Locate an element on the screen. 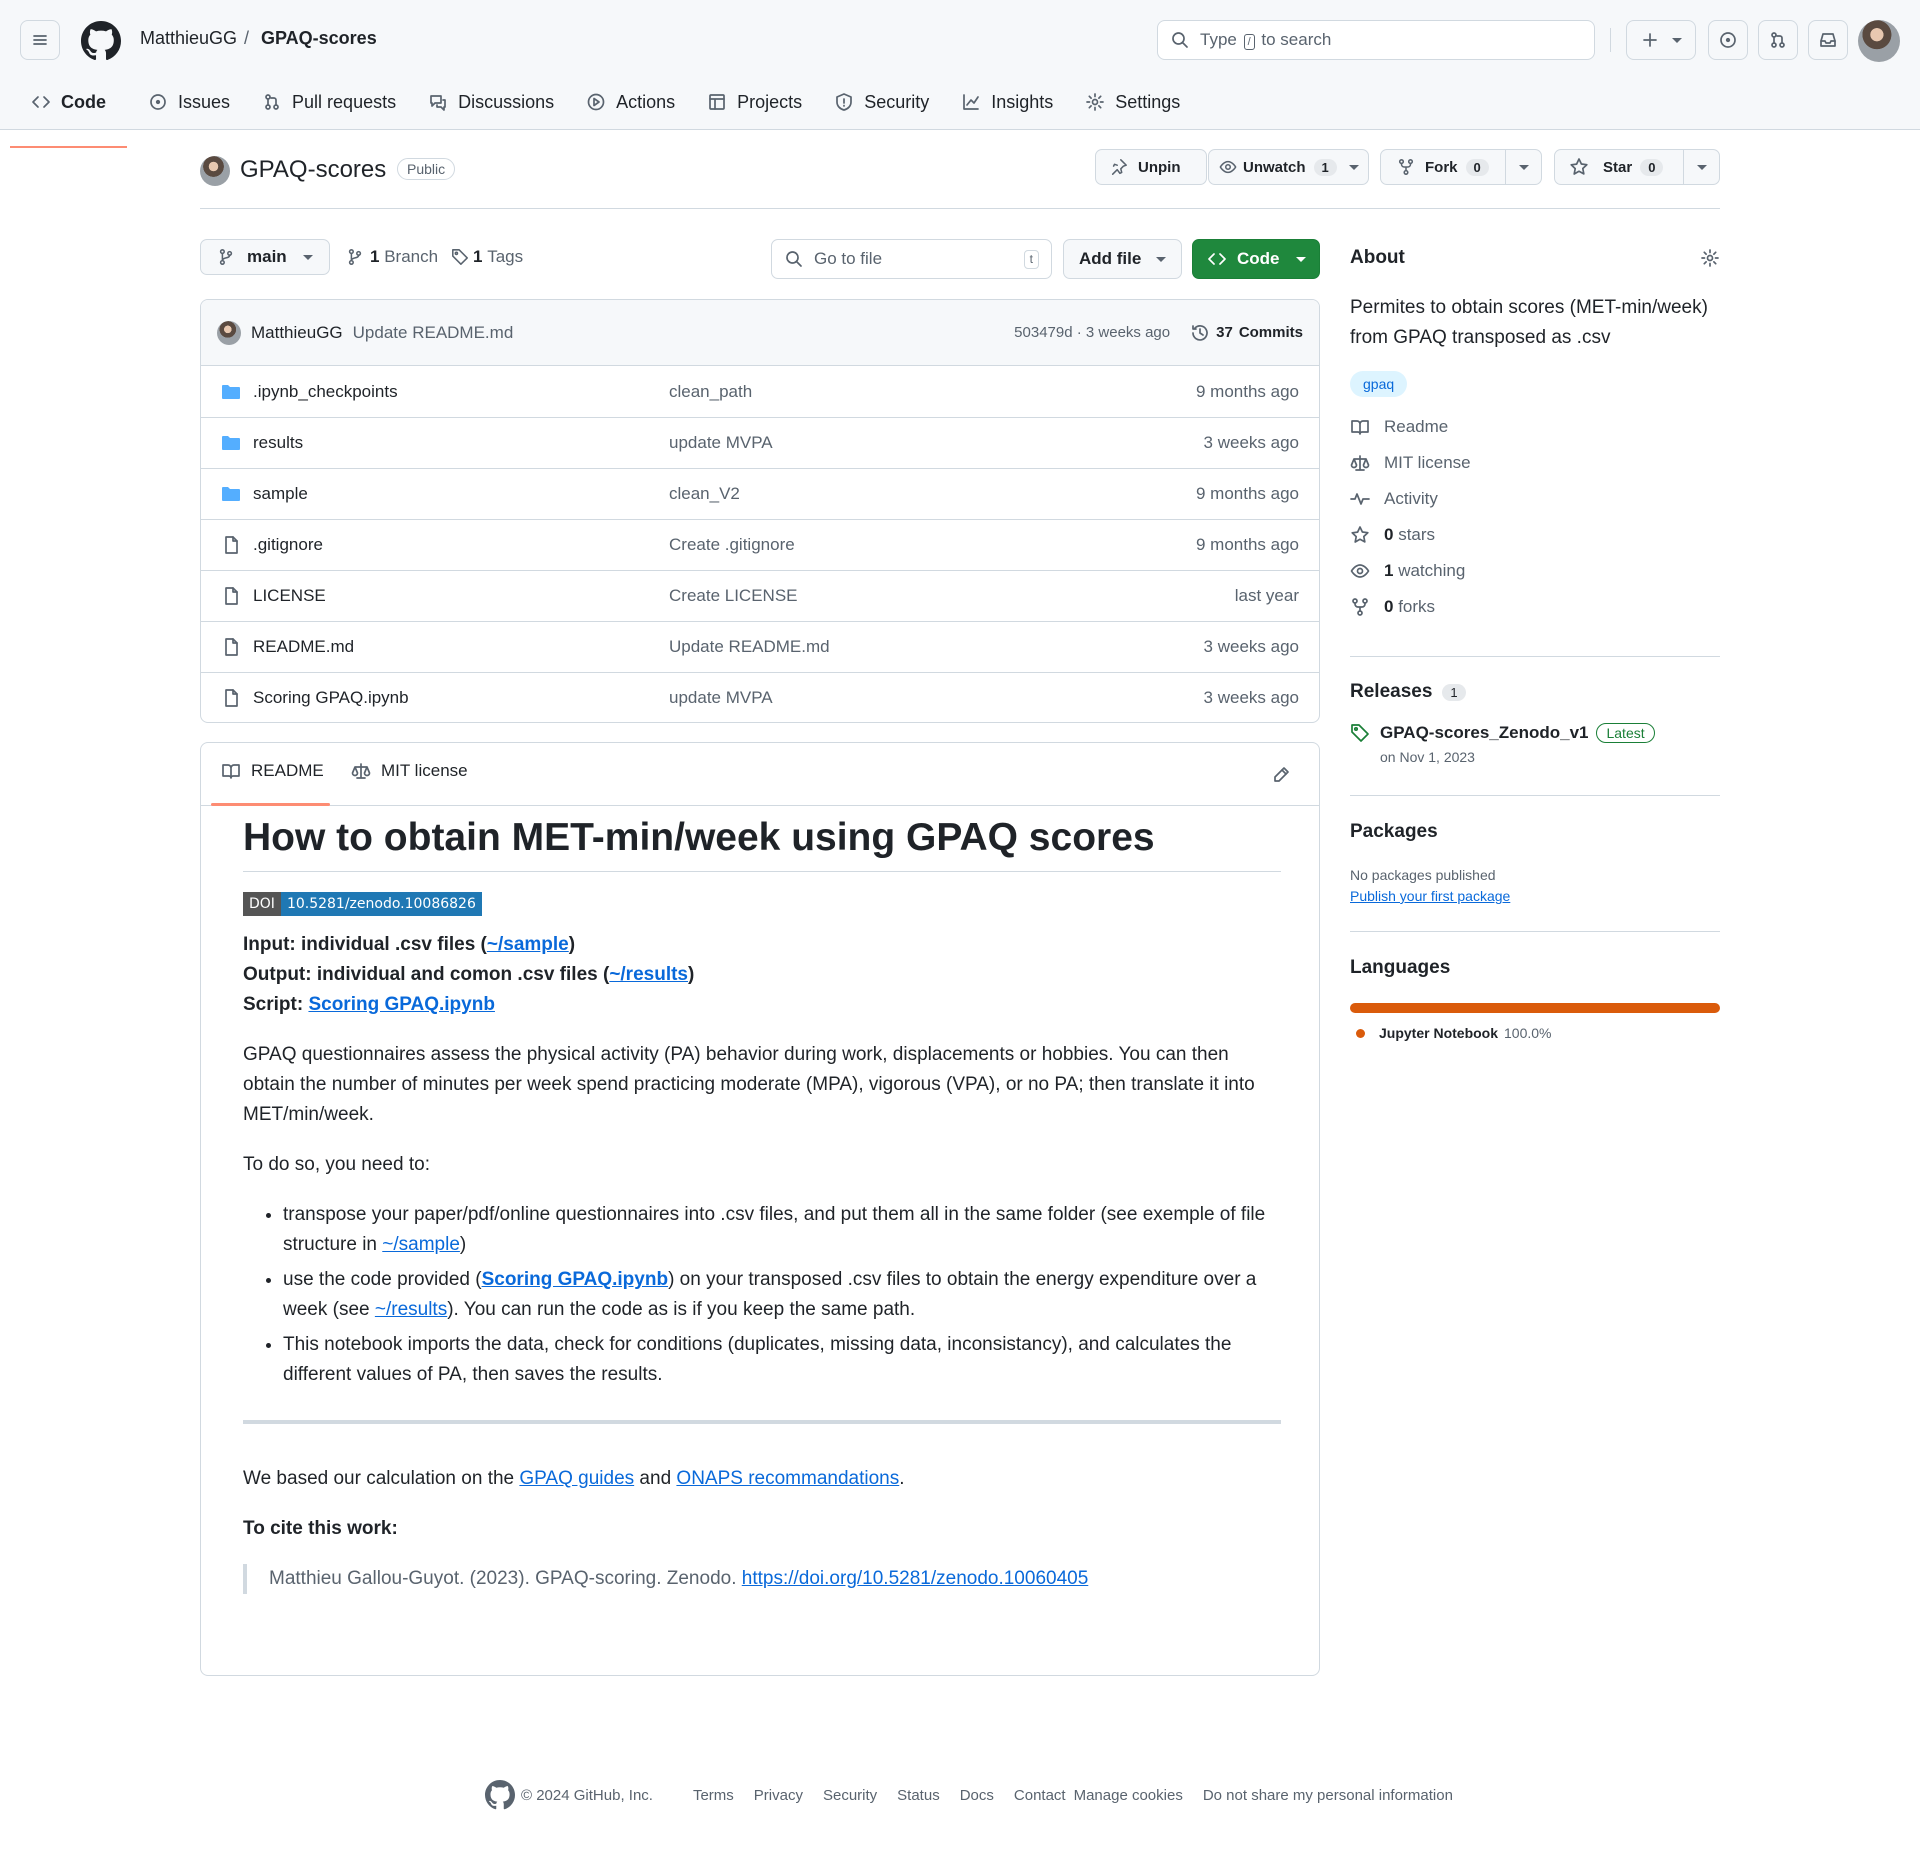 This screenshot has width=1920, height=1857. commit-author-avatar is located at coordinates (229, 332).